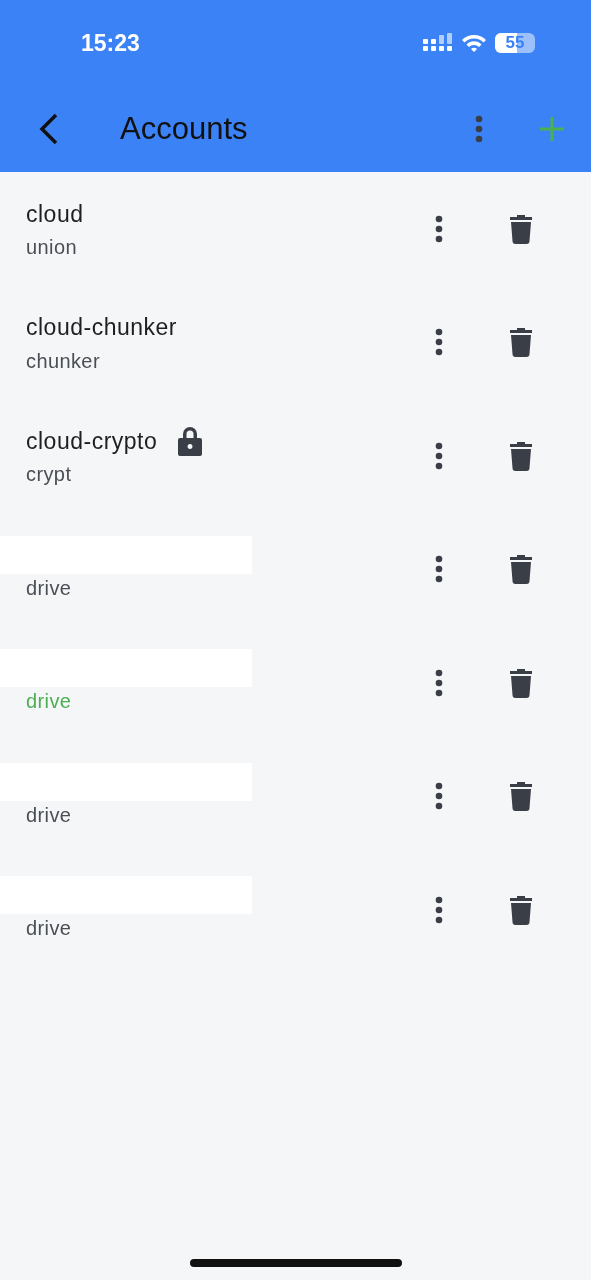 The image size is (591, 1280). I want to click on signal-icon, so click(438, 43).